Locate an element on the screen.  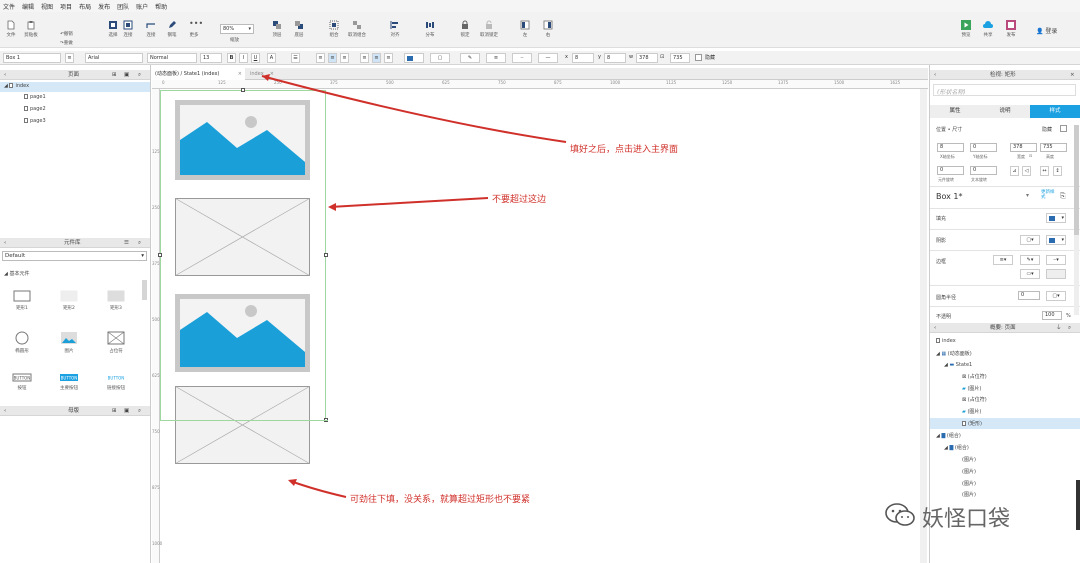
page-tree-root: ◢ index is located at coordinates (75, 87).